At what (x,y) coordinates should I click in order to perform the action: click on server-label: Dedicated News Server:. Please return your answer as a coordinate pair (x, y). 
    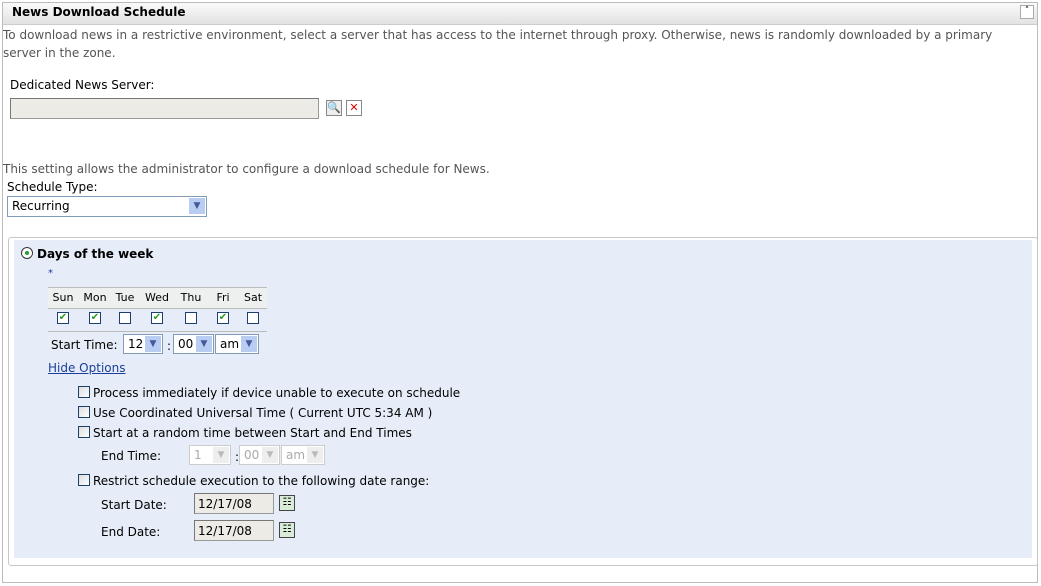
    Looking at the image, I should click on (82, 85).